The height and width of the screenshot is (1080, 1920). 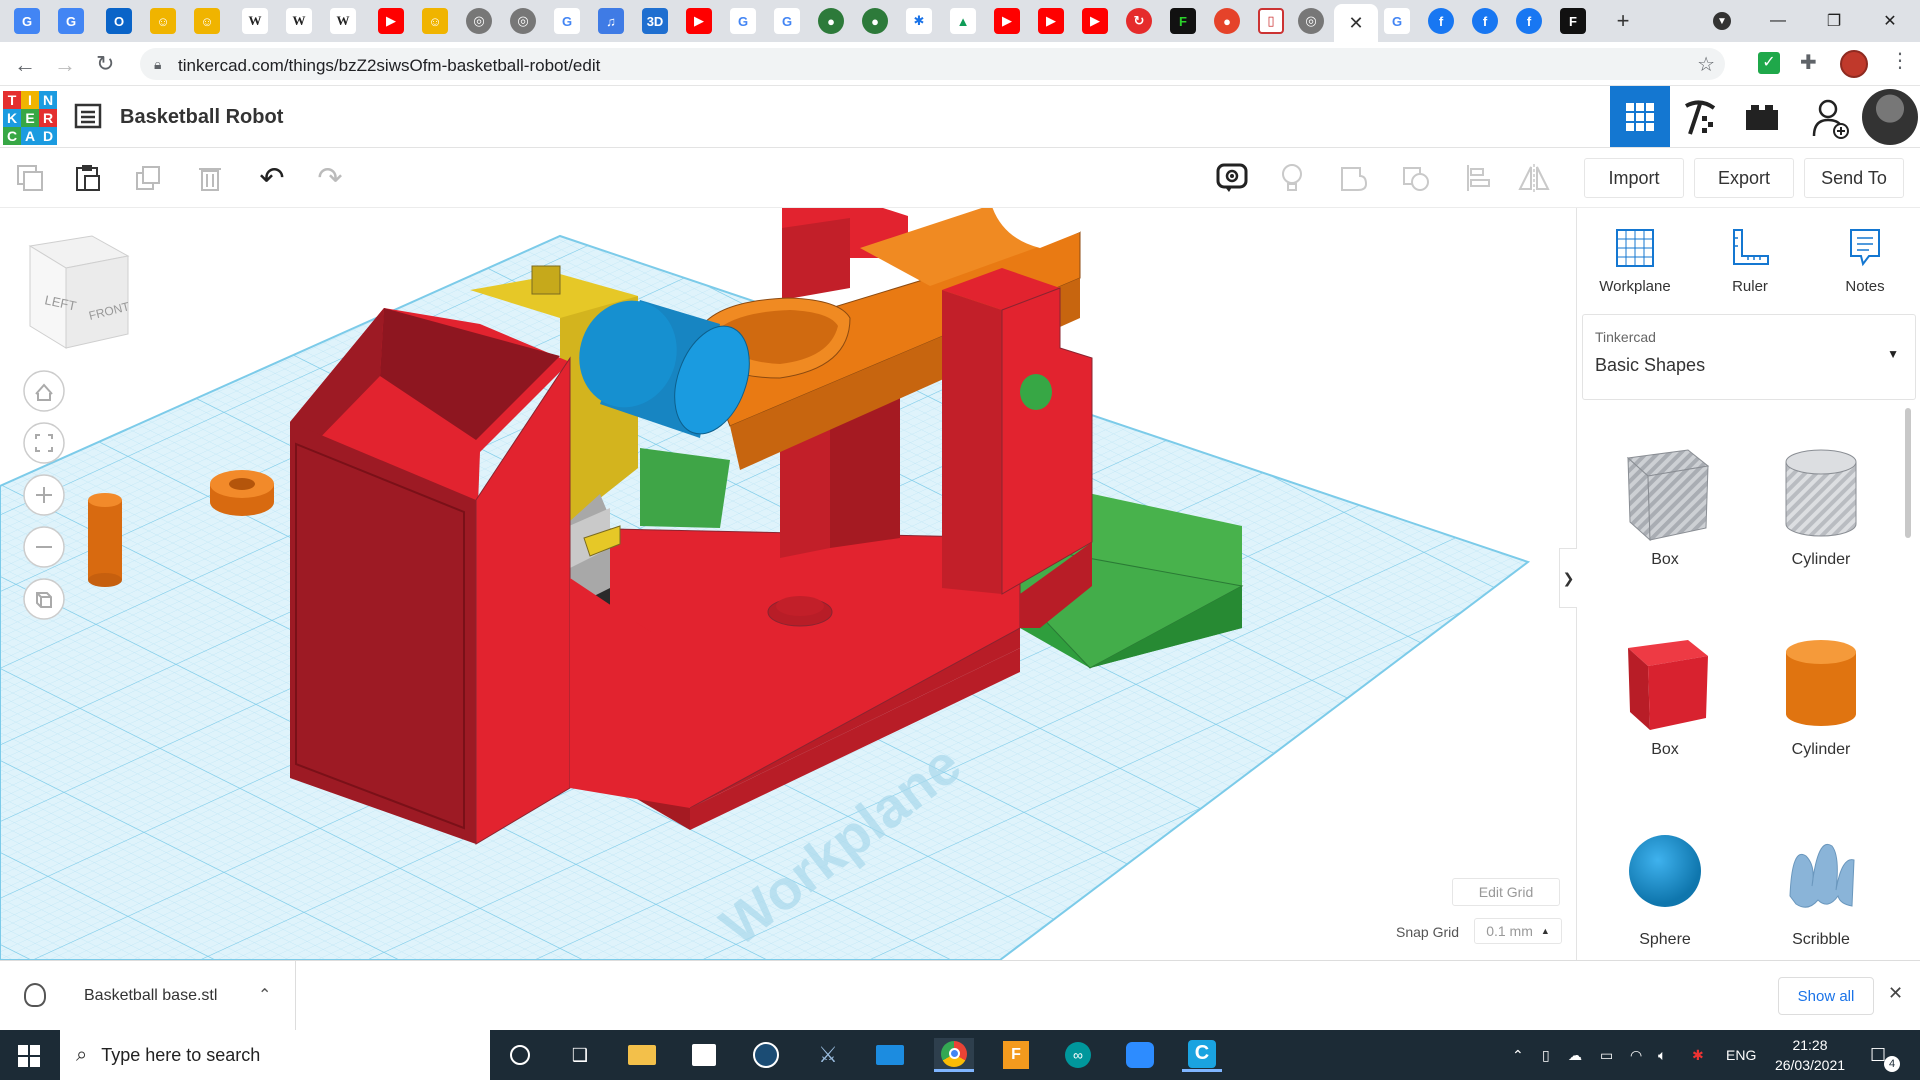 I want to click on align-icon, so click(x=1478, y=178).